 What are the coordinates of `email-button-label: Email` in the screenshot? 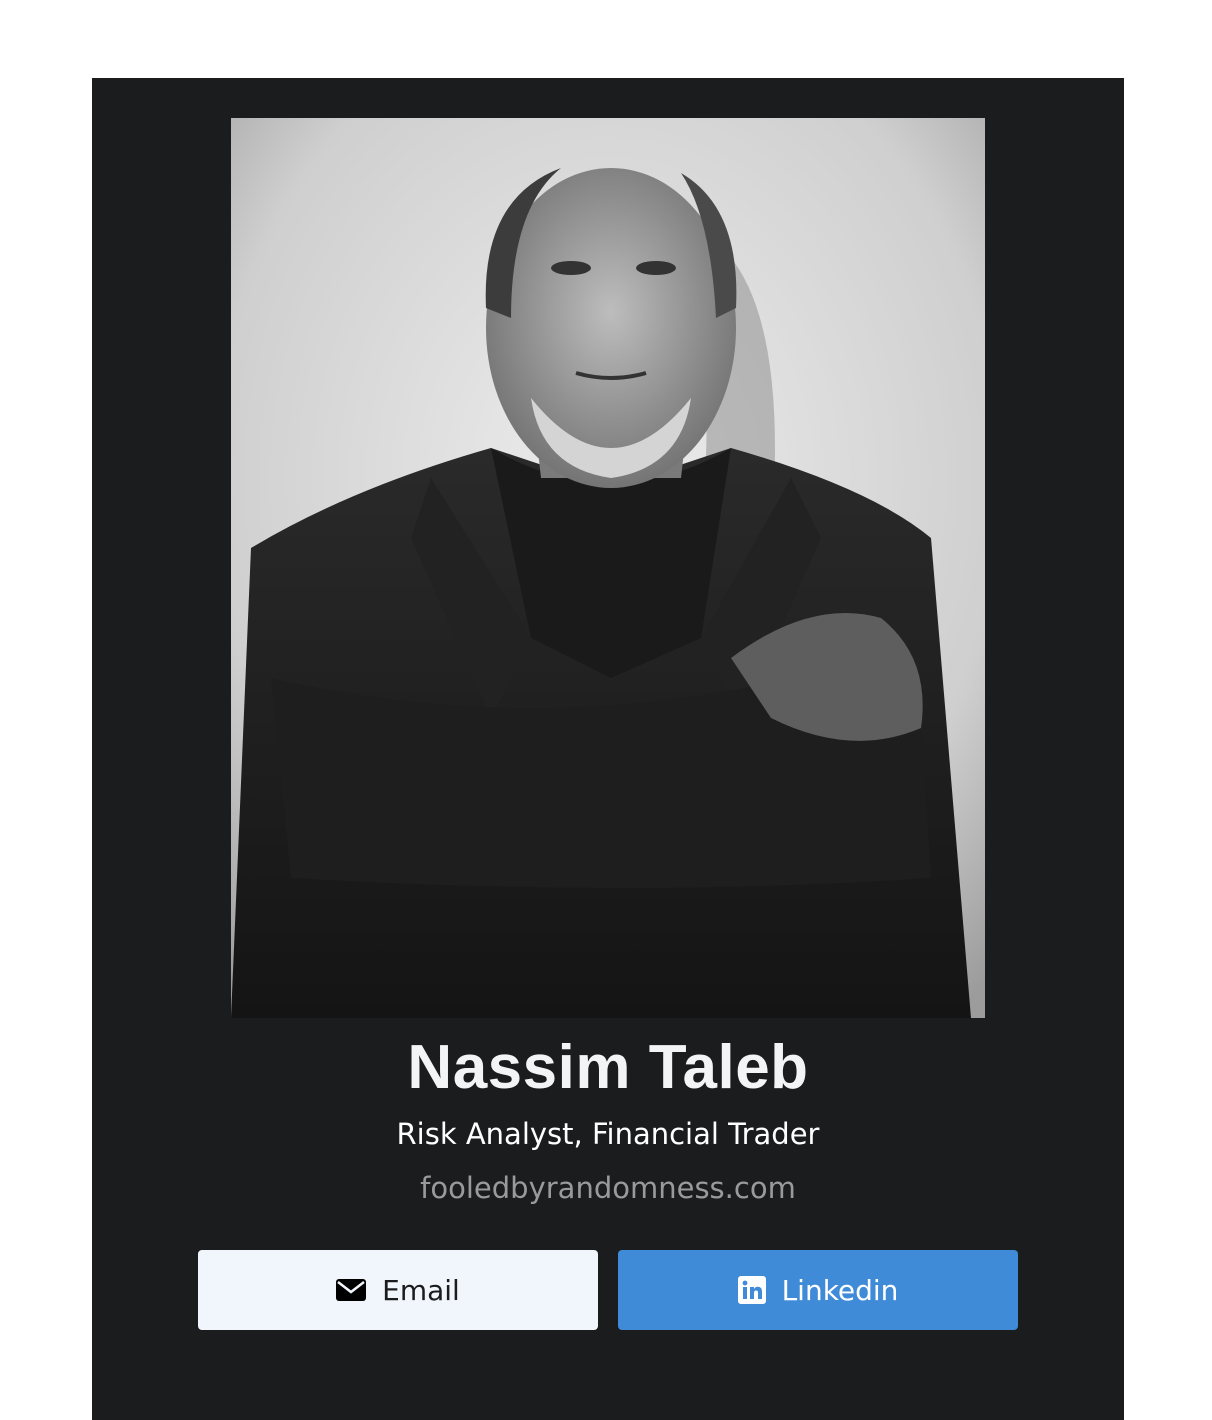 It's located at (421, 1290).